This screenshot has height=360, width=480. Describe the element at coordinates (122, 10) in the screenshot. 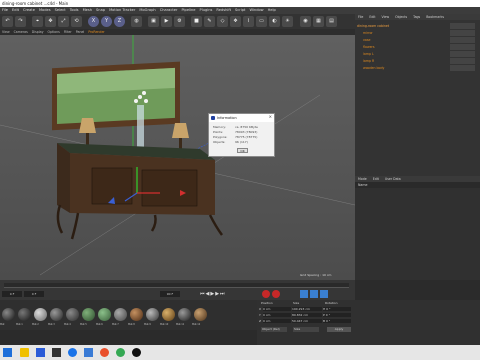

I see `menu-motion-tracker: Motion Tracker` at that location.